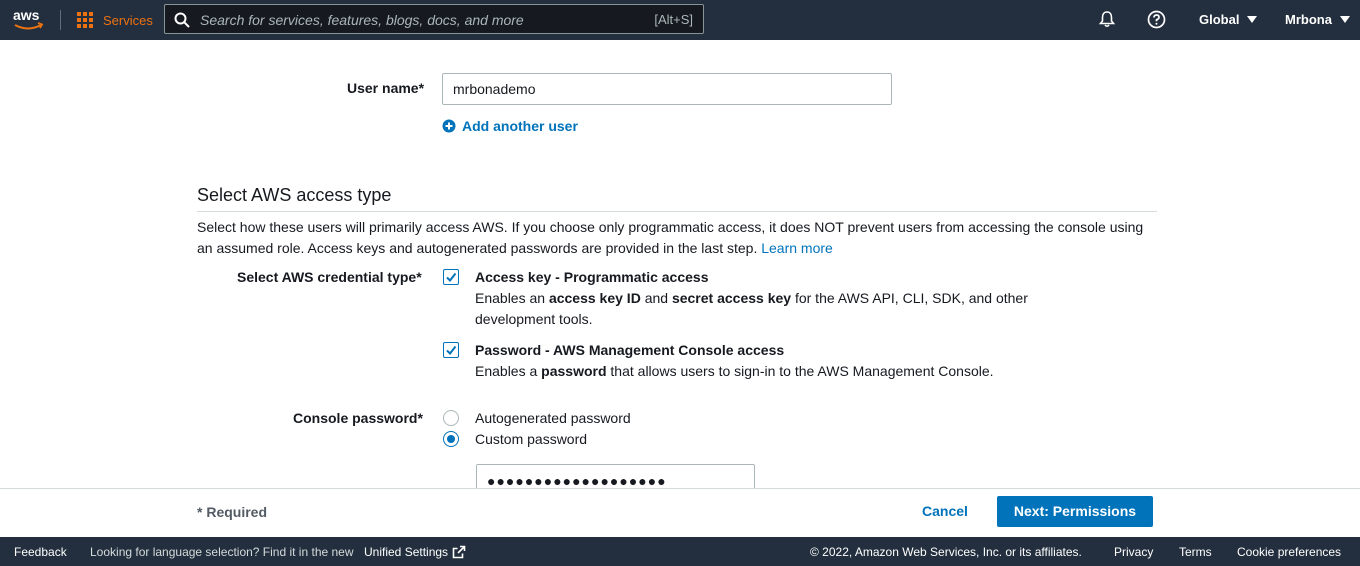 Image resolution: width=1360 pixels, height=566 pixels. I want to click on credential-type-label: Select AWS credential type*, so click(329, 277).